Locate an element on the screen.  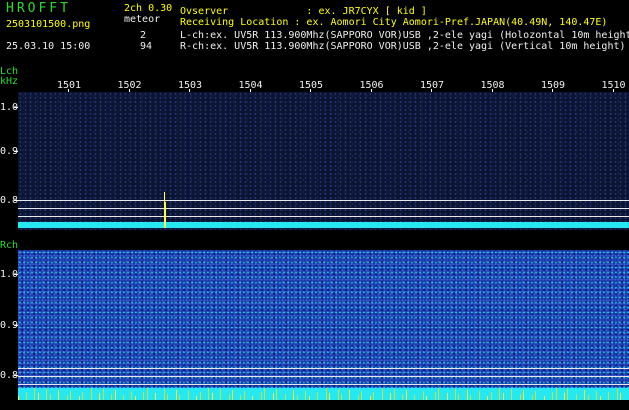
time-tick-label: 1507 is located at coordinates (432, 85).